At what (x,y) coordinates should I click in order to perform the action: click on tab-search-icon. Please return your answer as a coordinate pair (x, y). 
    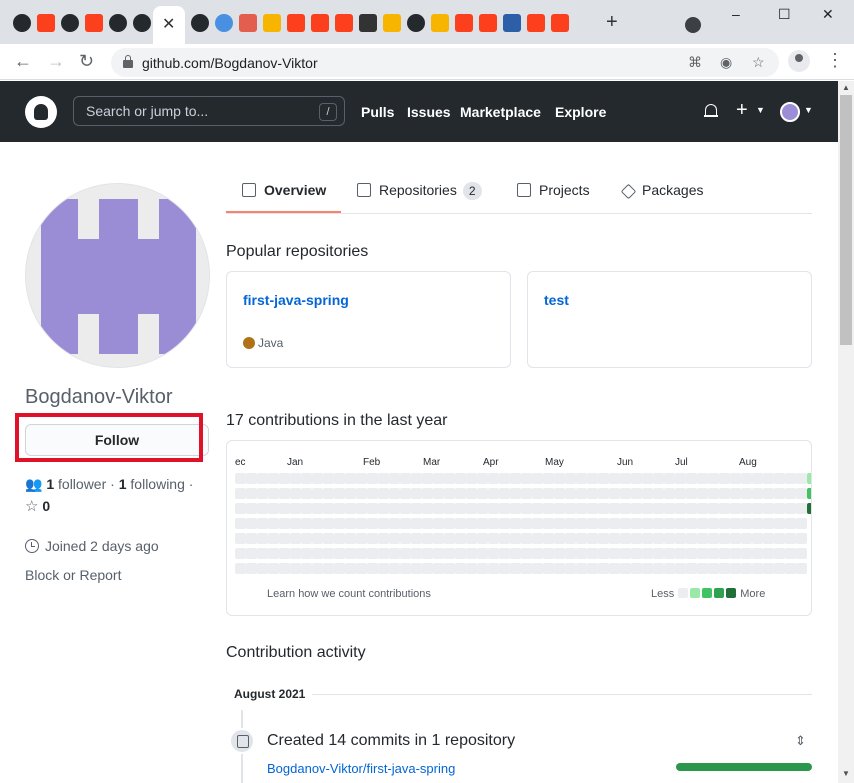
    Looking at the image, I should click on (693, 25).